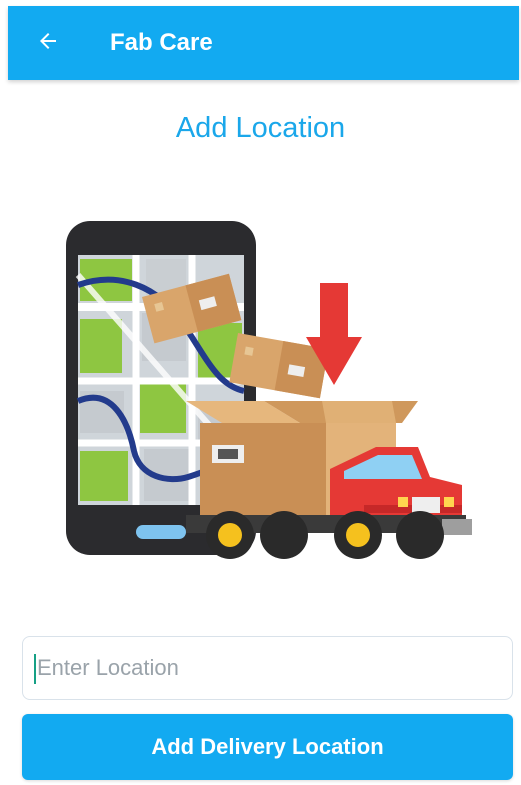  Describe the element at coordinates (35, 669) in the screenshot. I see `text-cursor` at that location.